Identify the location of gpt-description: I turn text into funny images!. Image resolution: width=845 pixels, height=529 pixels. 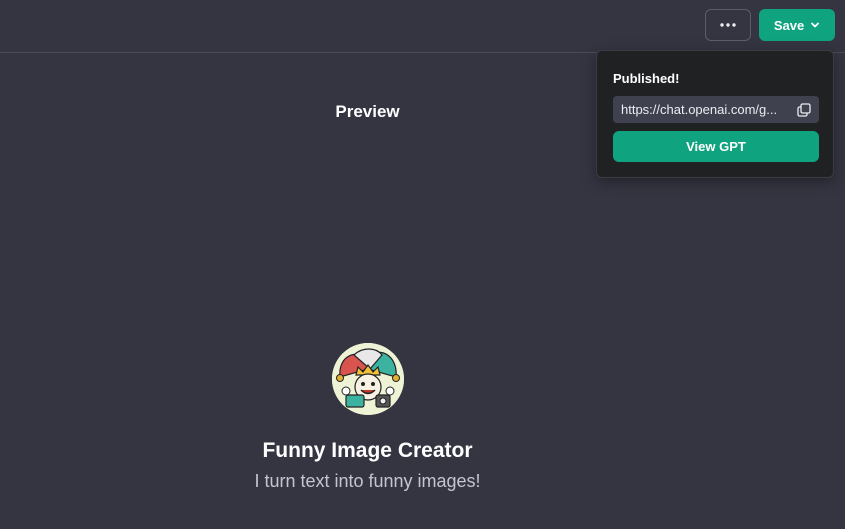
(367, 481).